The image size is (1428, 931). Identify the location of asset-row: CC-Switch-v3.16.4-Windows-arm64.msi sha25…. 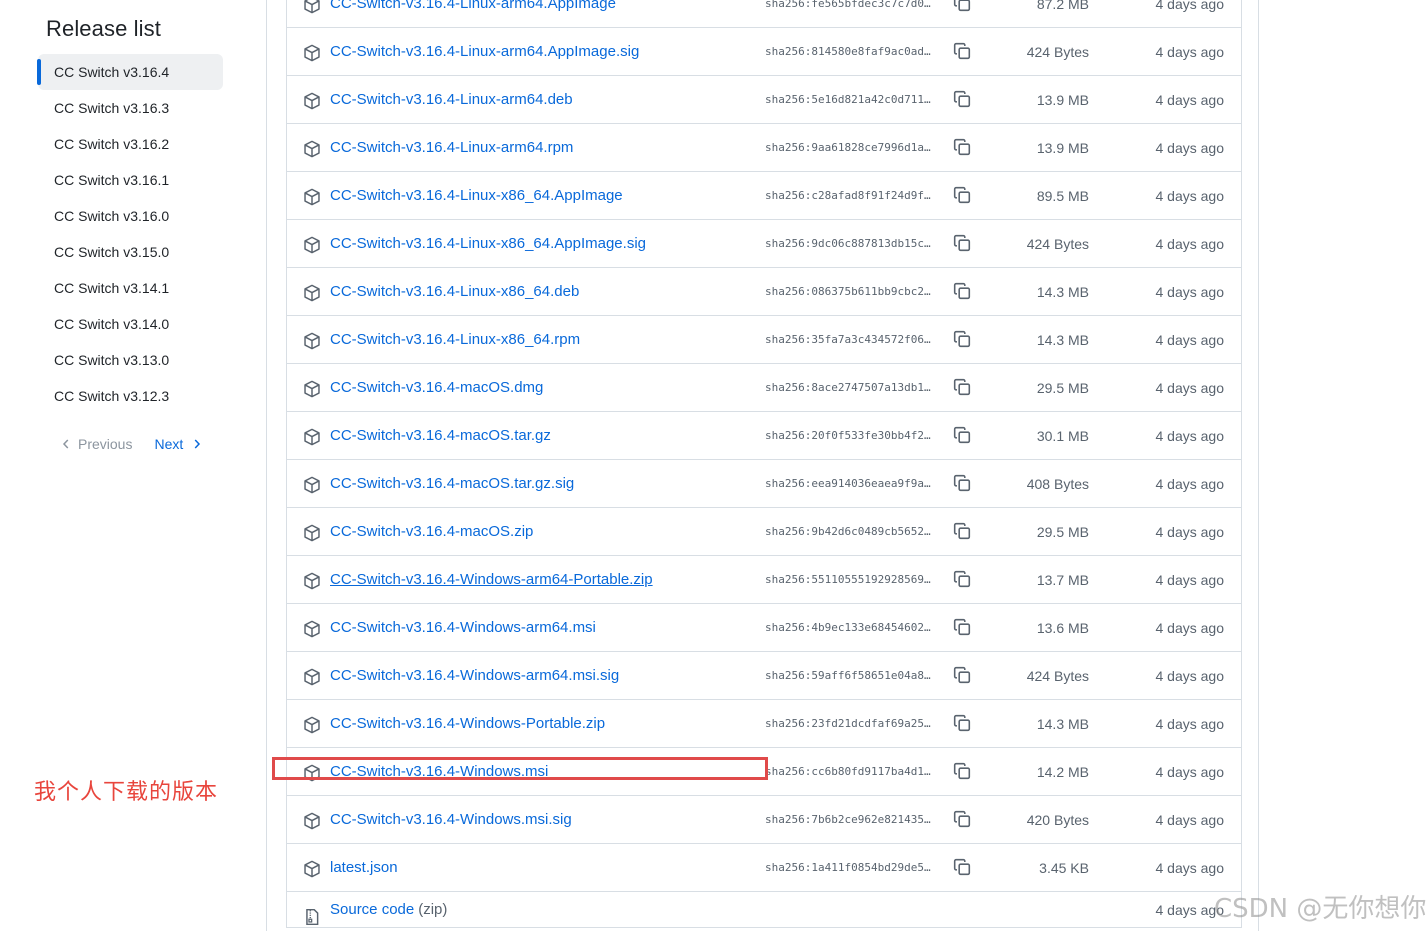
(764, 628).